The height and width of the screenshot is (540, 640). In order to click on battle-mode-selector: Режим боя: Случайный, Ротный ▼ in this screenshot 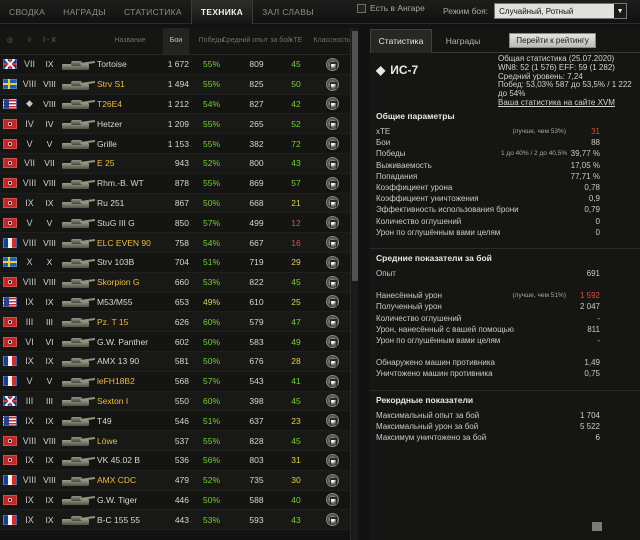, I will do `click(535, 11)`.